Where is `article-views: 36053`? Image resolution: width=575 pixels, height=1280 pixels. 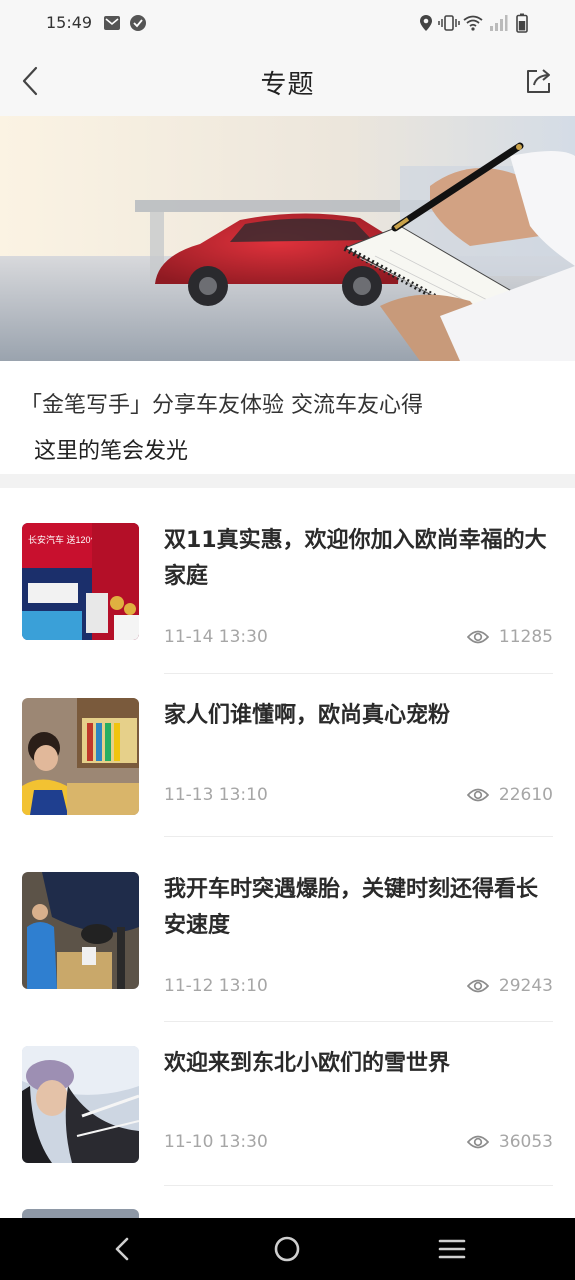
article-views: 36053 is located at coordinates (509, 1142).